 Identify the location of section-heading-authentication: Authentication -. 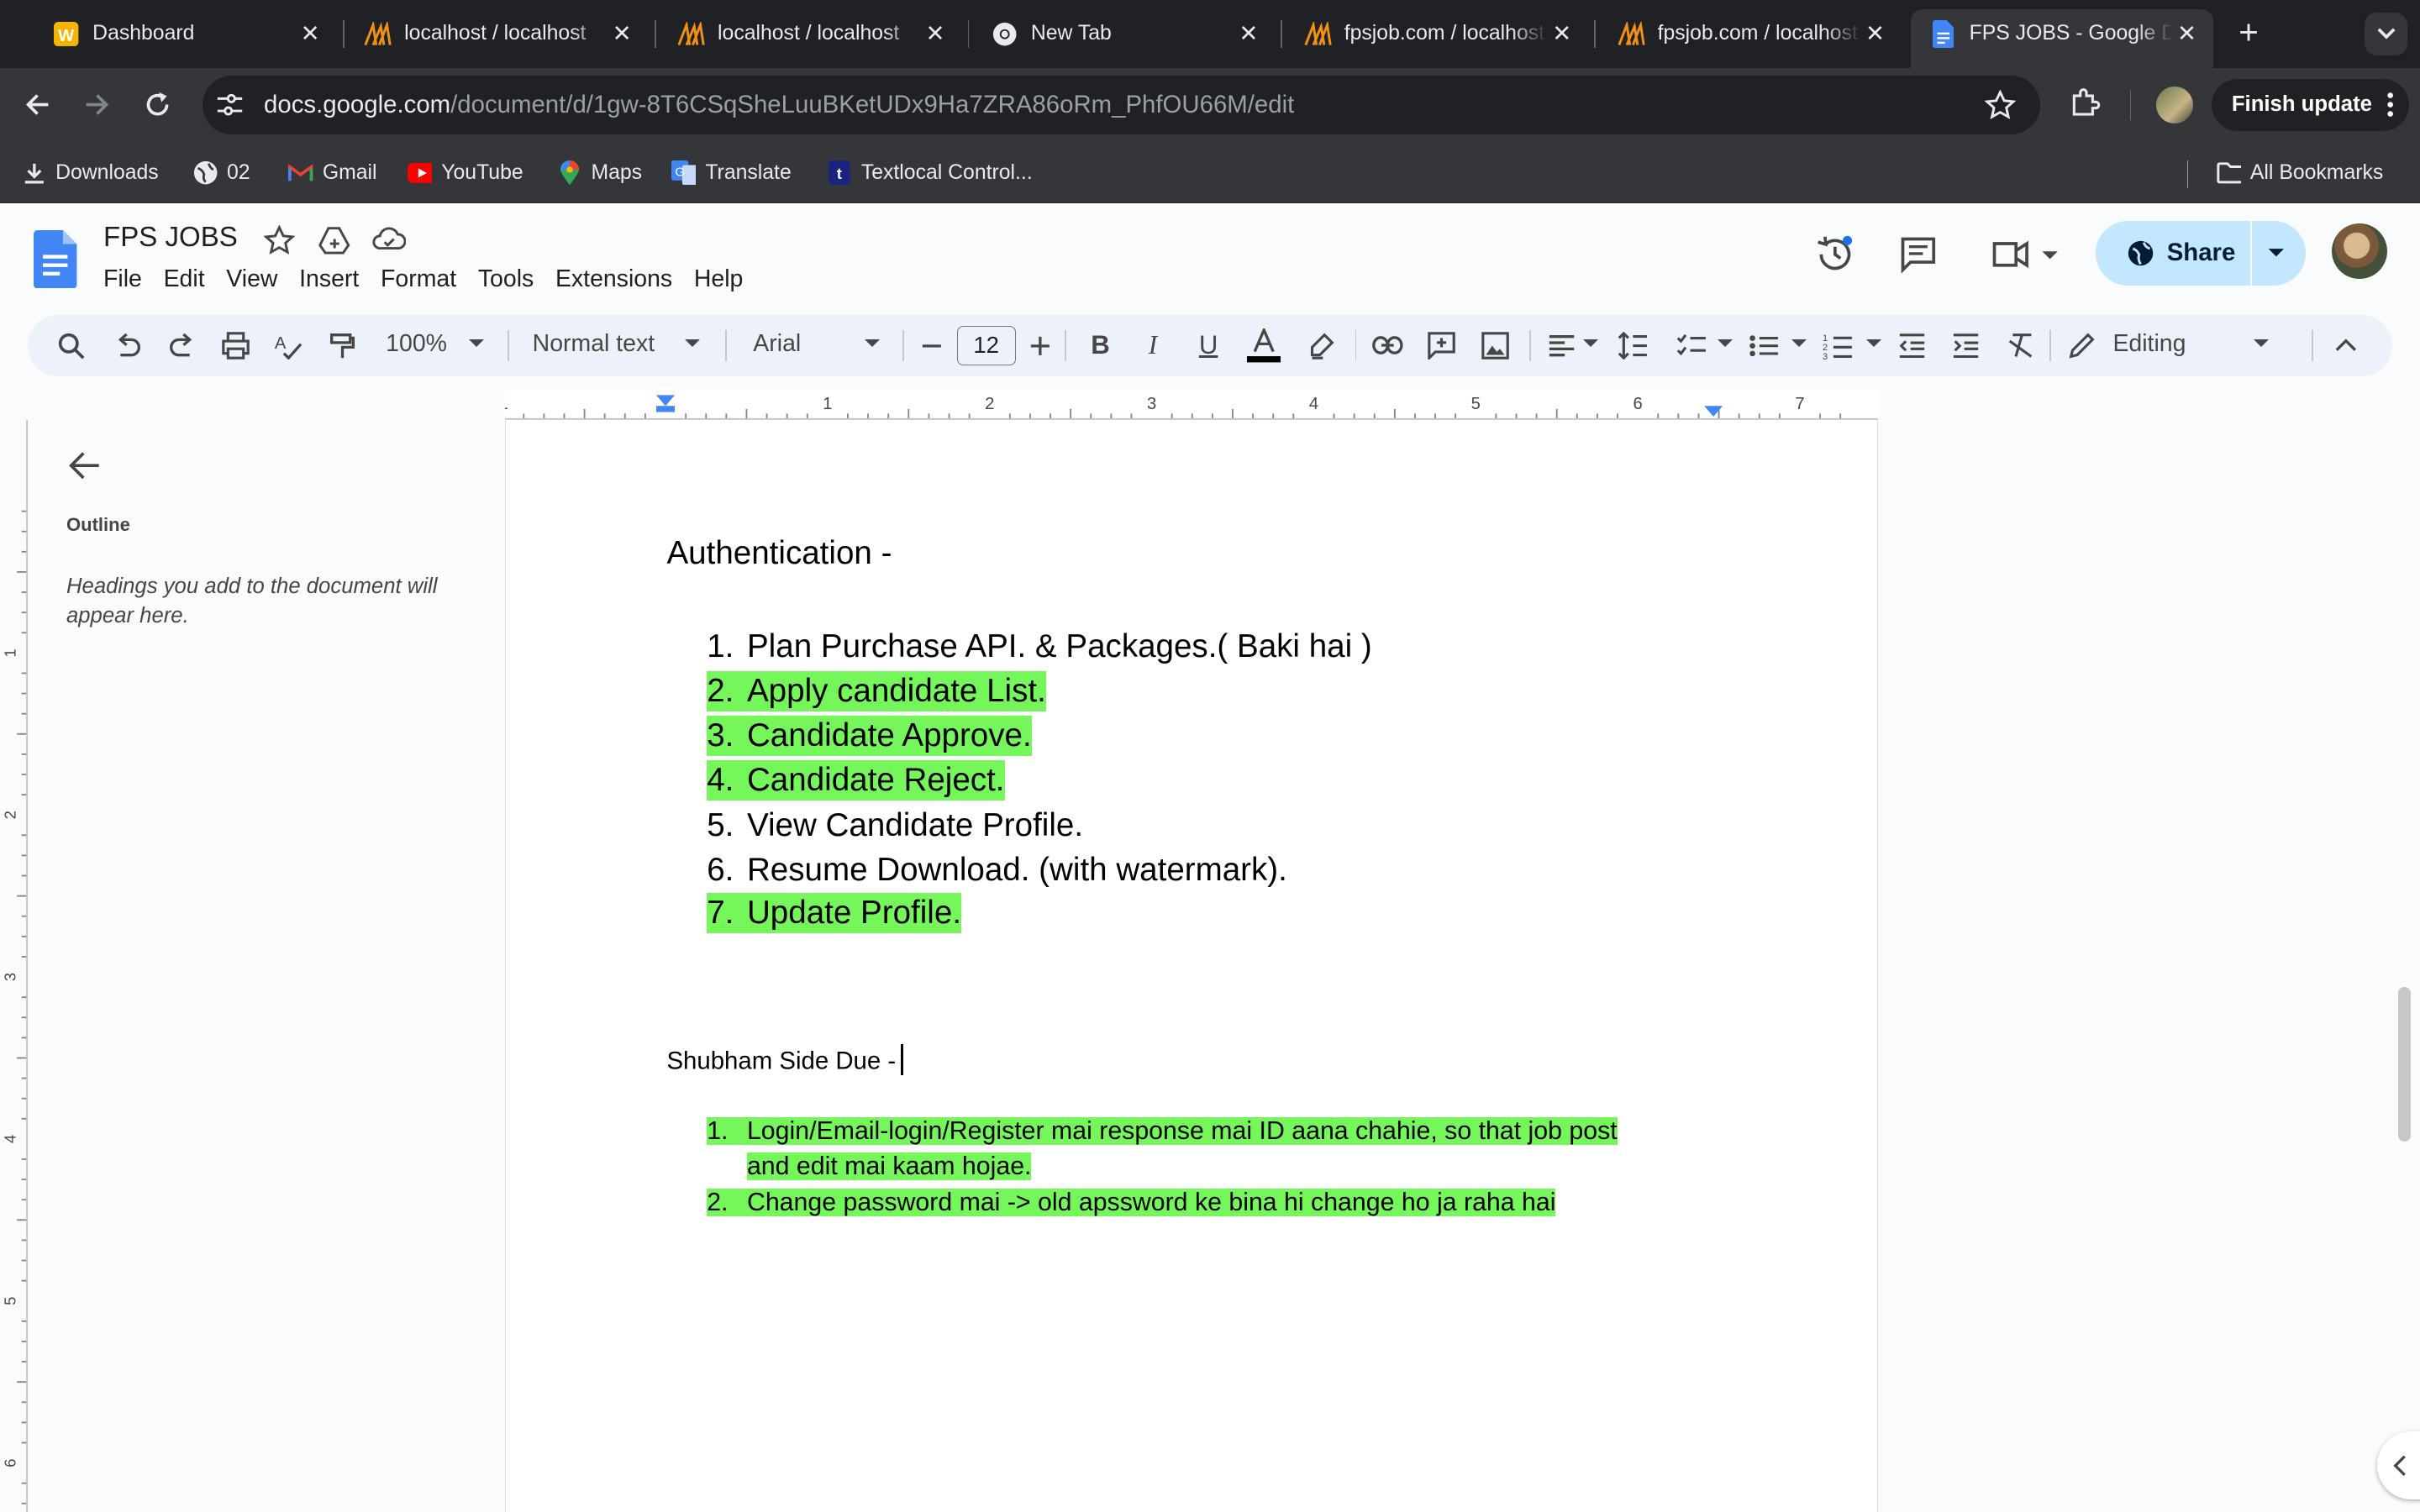
(779, 553).